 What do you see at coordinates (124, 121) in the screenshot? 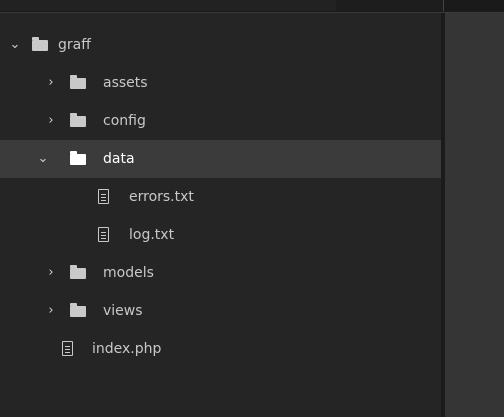
I see `tree-item-label: config` at bounding box center [124, 121].